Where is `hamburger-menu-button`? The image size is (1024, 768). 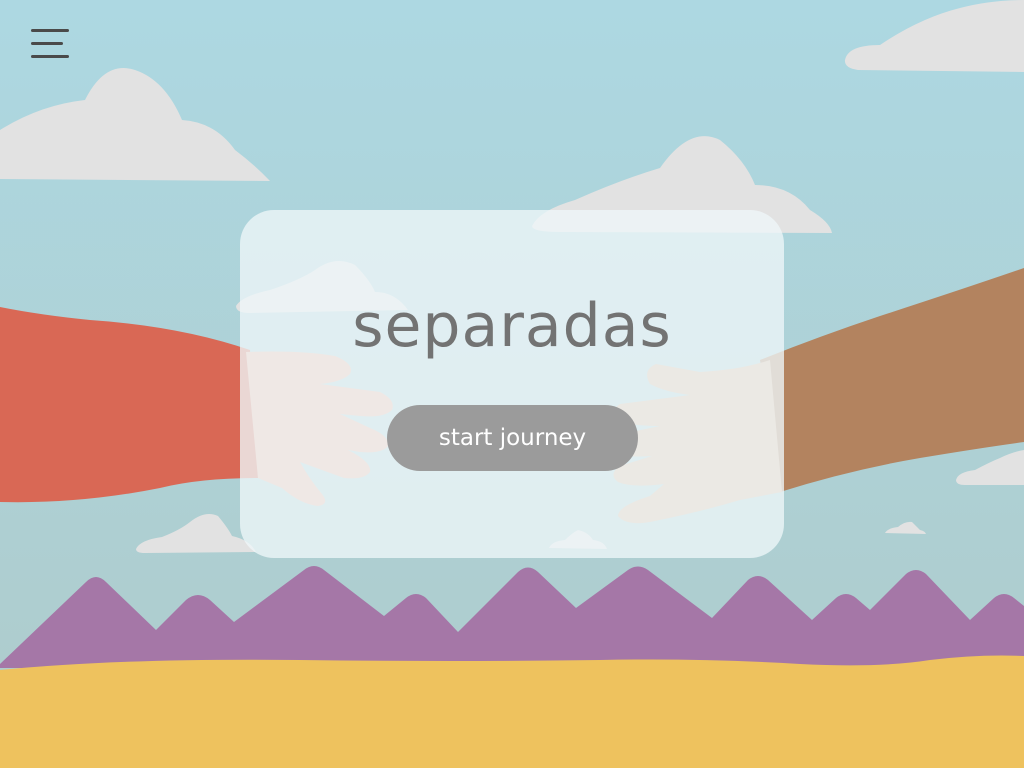
hamburger-menu-button is located at coordinates (51, 44).